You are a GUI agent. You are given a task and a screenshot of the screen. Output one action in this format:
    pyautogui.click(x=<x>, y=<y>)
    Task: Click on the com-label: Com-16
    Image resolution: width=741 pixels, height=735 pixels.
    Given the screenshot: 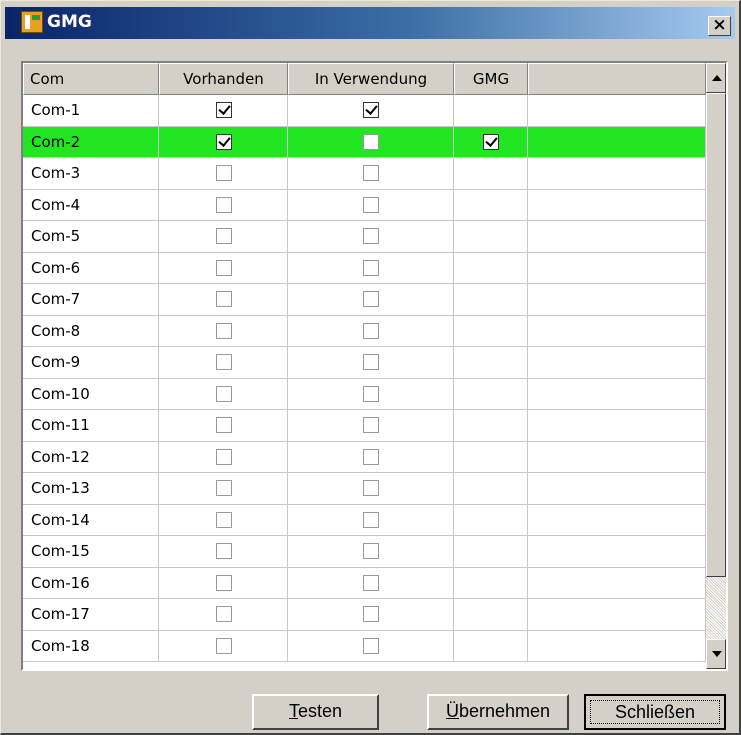 What is the action you would take?
    pyautogui.click(x=91, y=583)
    